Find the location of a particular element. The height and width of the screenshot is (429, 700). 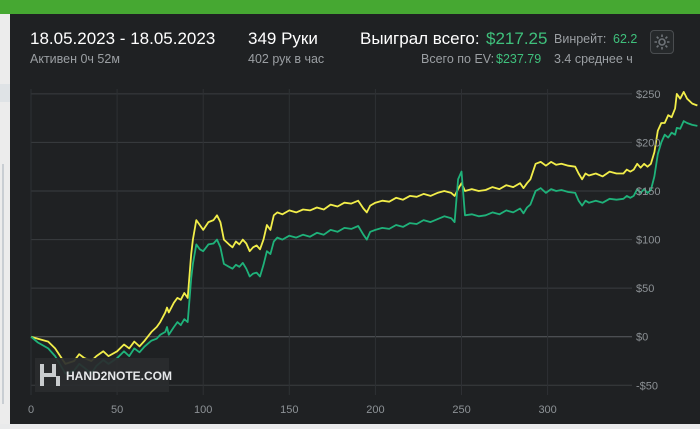

x-tick-label: 300 is located at coordinates (547, 410).